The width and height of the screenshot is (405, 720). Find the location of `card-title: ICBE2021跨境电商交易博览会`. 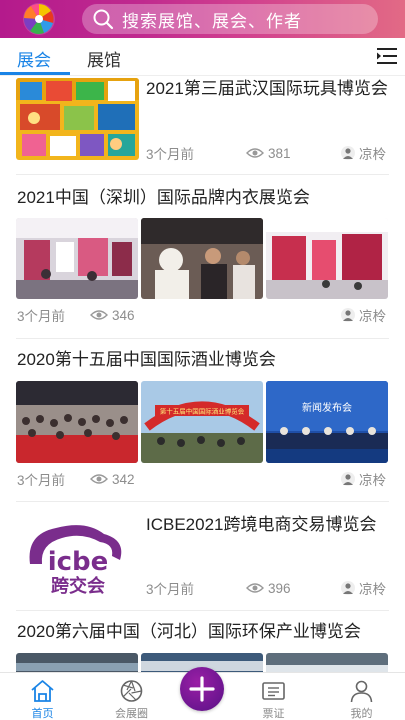

card-title: ICBE2021跨境电商交易博览会 is located at coordinates (271, 525).